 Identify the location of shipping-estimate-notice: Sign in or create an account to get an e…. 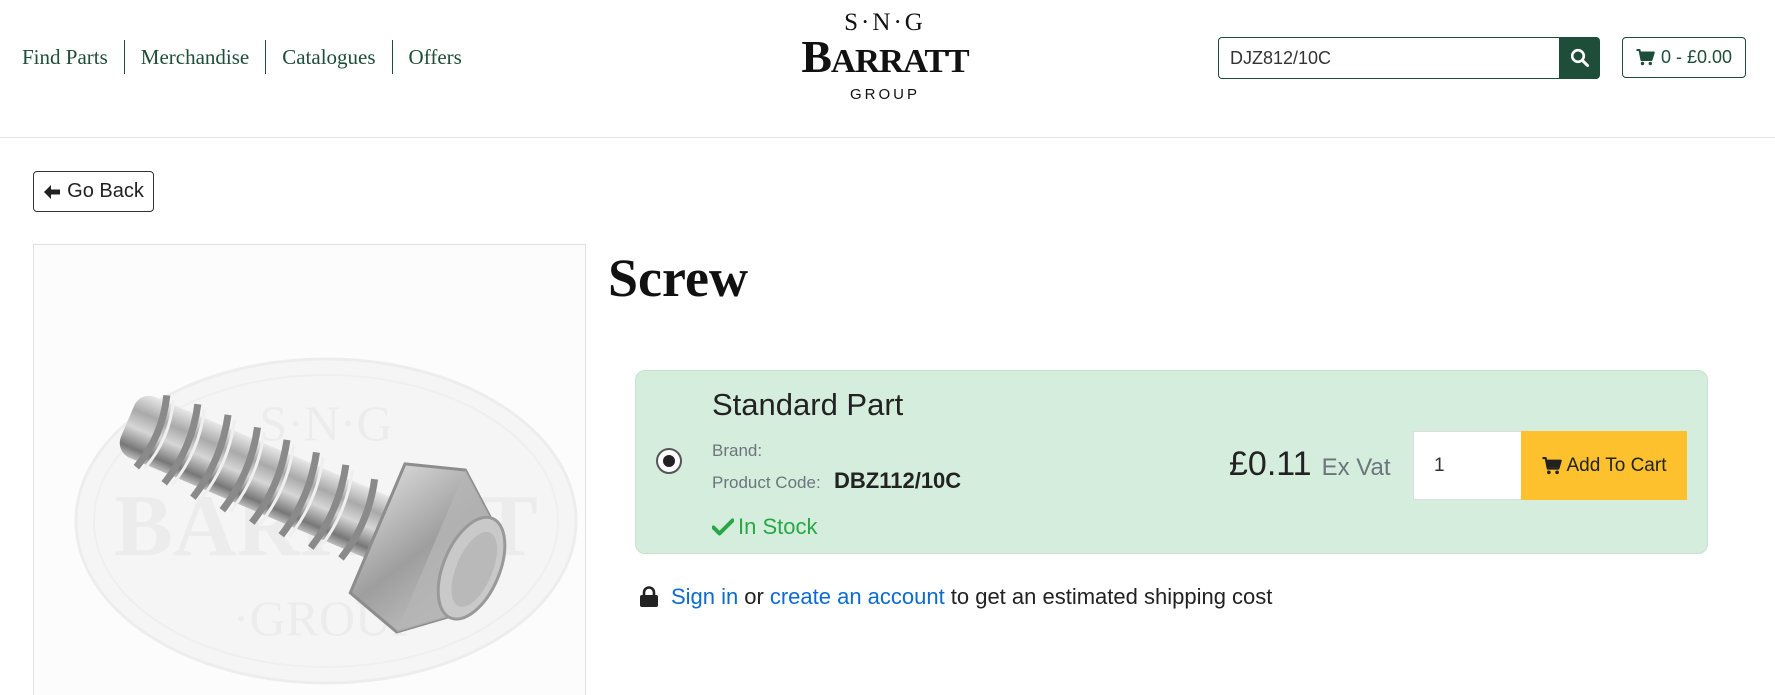
(955, 597).